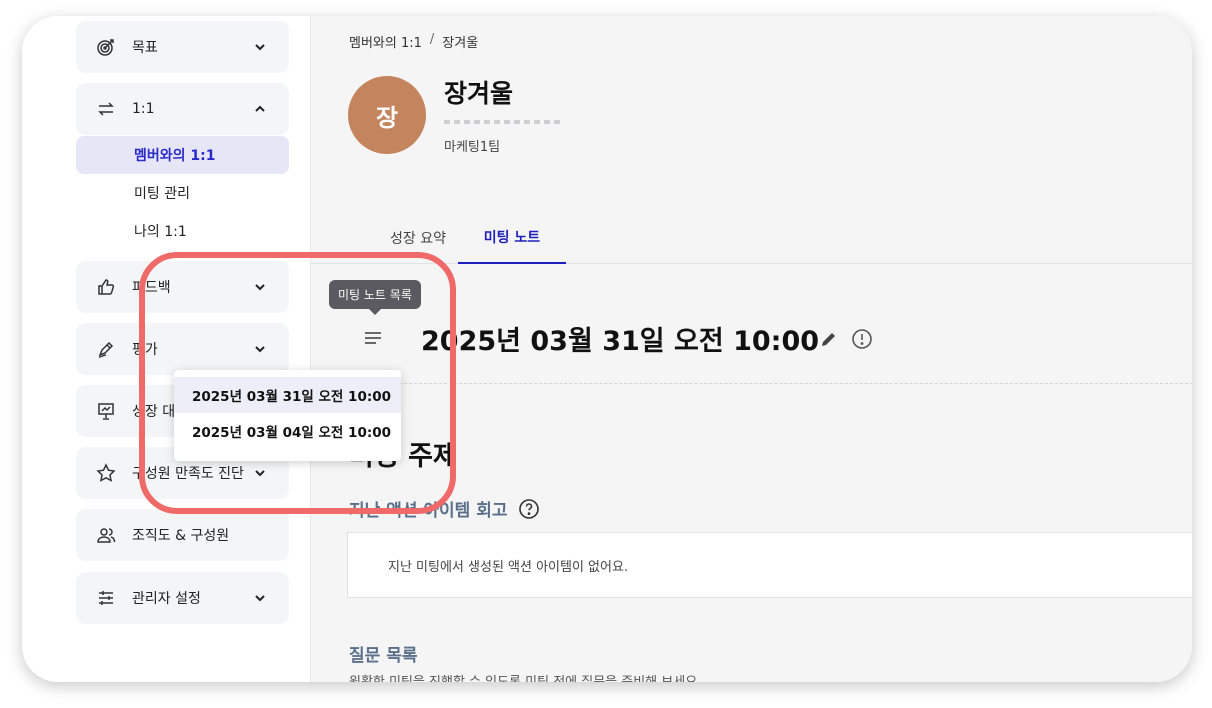 This screenshot has height=708, width=1212. I want to click on sidebar-subitem-member-one-on-one: 멤버와의 1:1, so click(182, 155).